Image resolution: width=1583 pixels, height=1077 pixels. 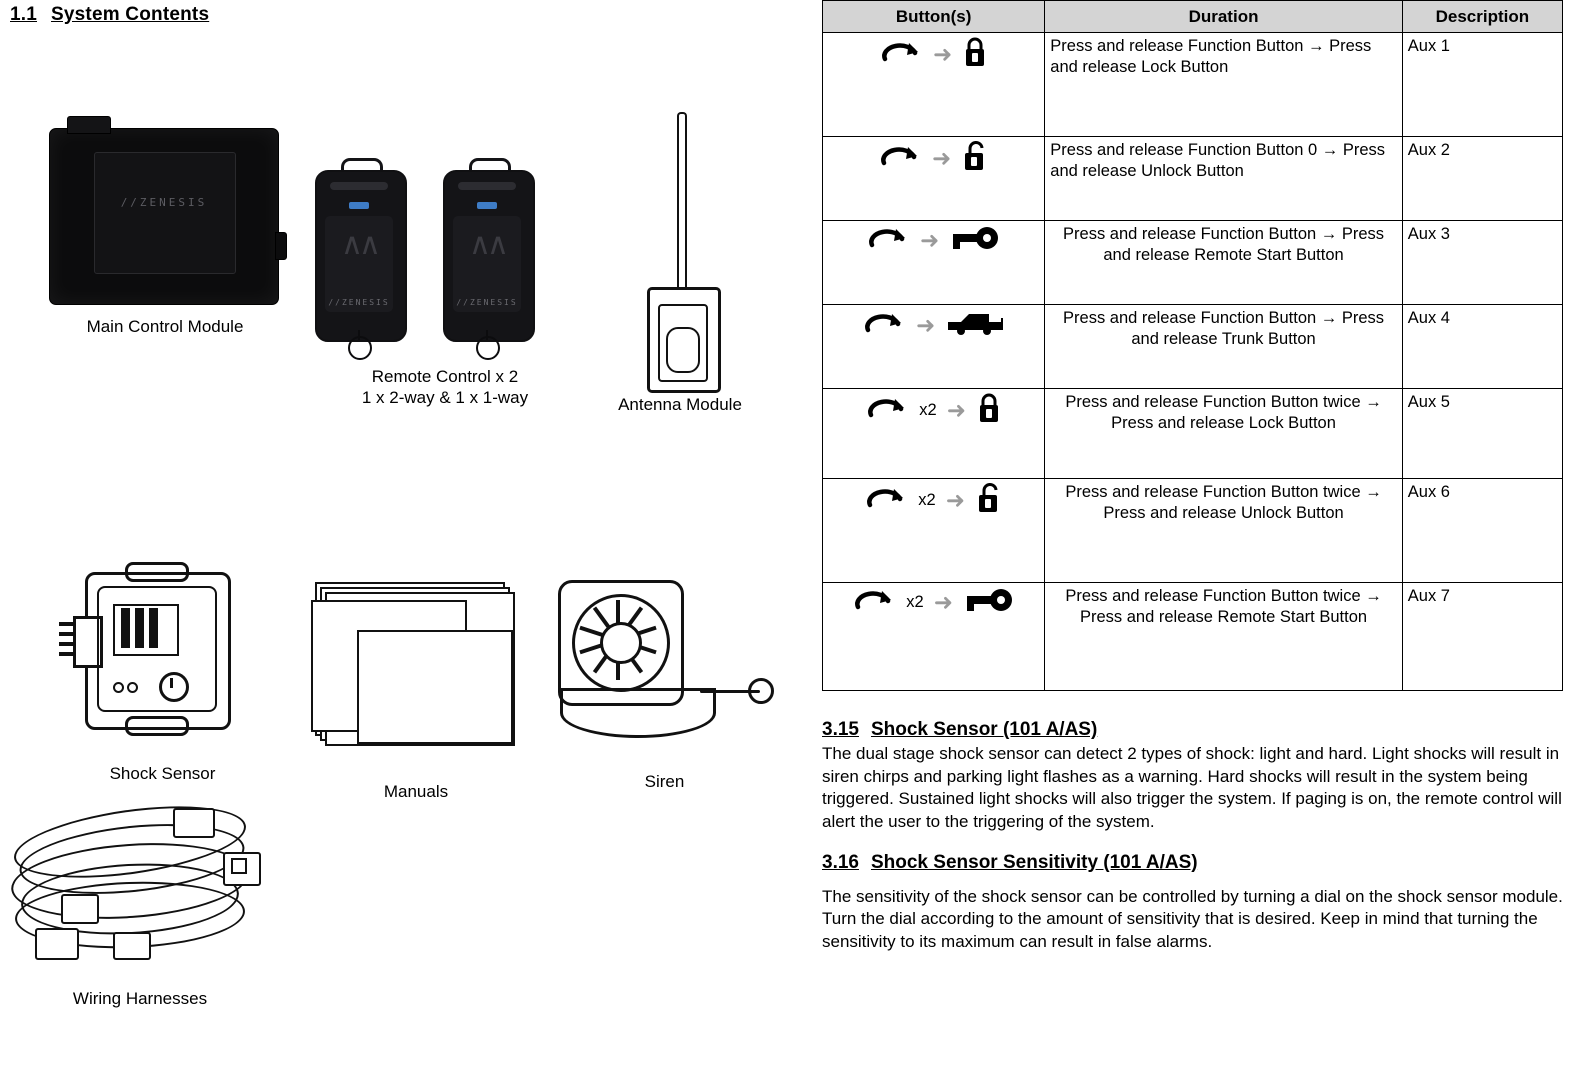 I want to click on caption-remote-control-detail: 1 x 2-way & 1 x 1-way, so click(x=445, y=398).